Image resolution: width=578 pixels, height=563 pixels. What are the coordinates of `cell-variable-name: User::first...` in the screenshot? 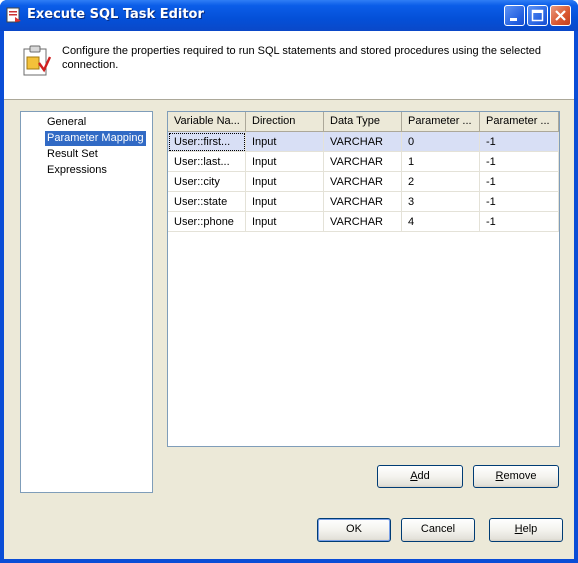 It's located at (207, 142).